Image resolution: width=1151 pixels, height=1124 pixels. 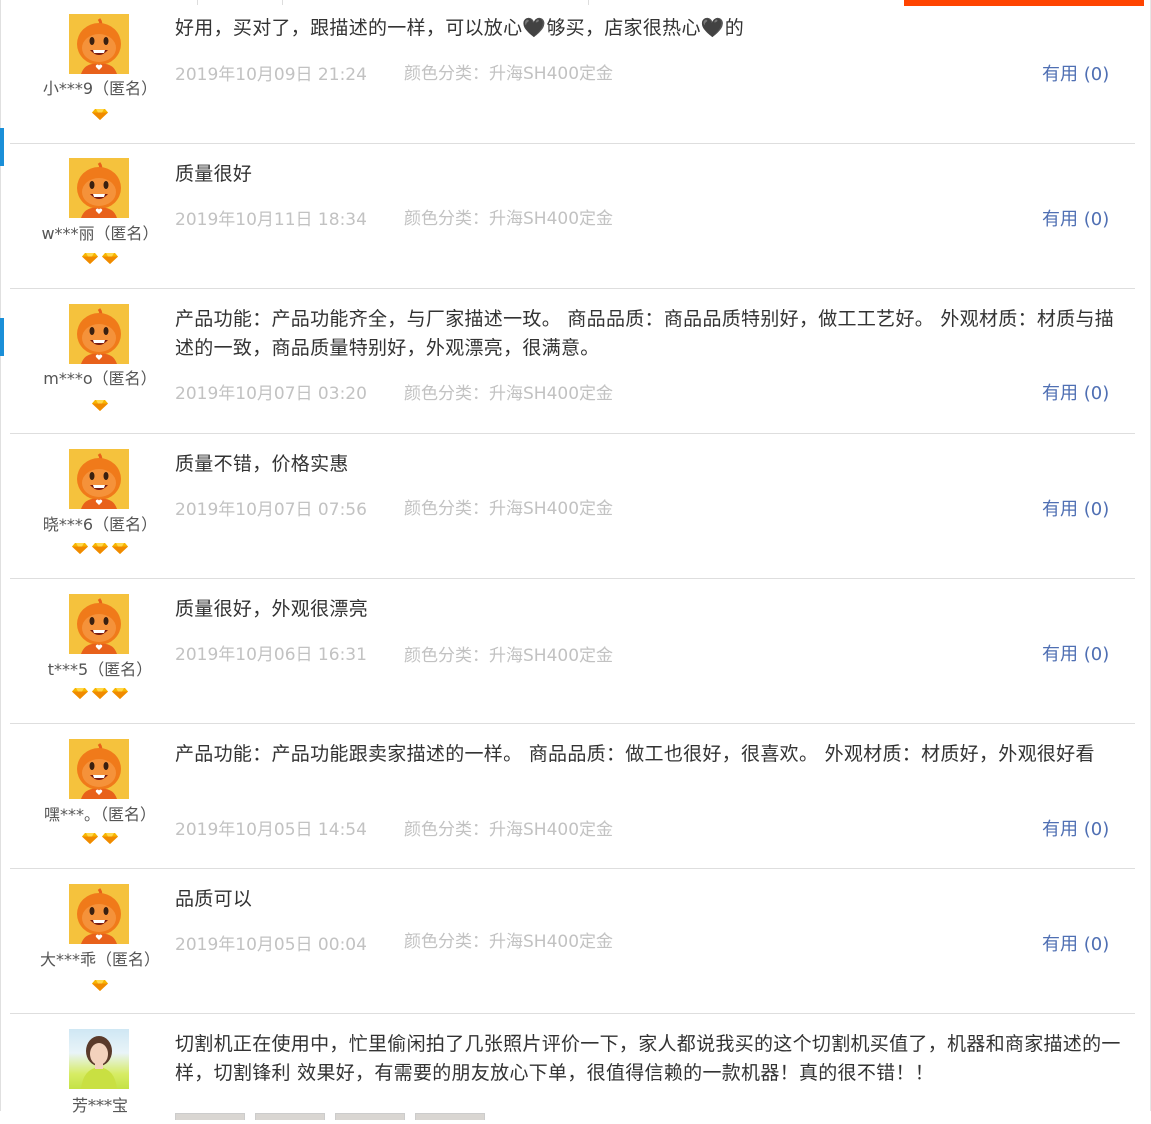 What do you see at coordinates (71, 814) in the screenshot?
I see `username-text: 嘿***。` at bounding box center [71, 814].